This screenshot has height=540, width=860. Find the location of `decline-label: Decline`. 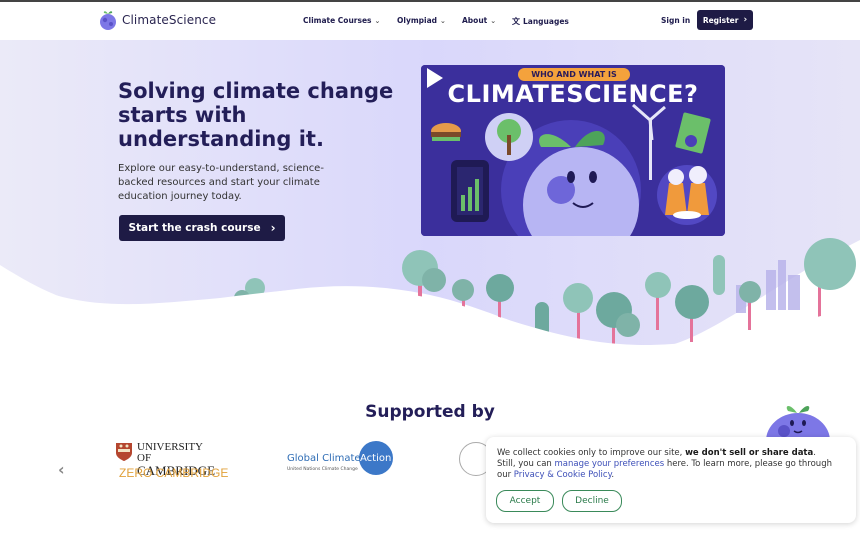

decline-label: Decline is located at coordinates (592, 501).